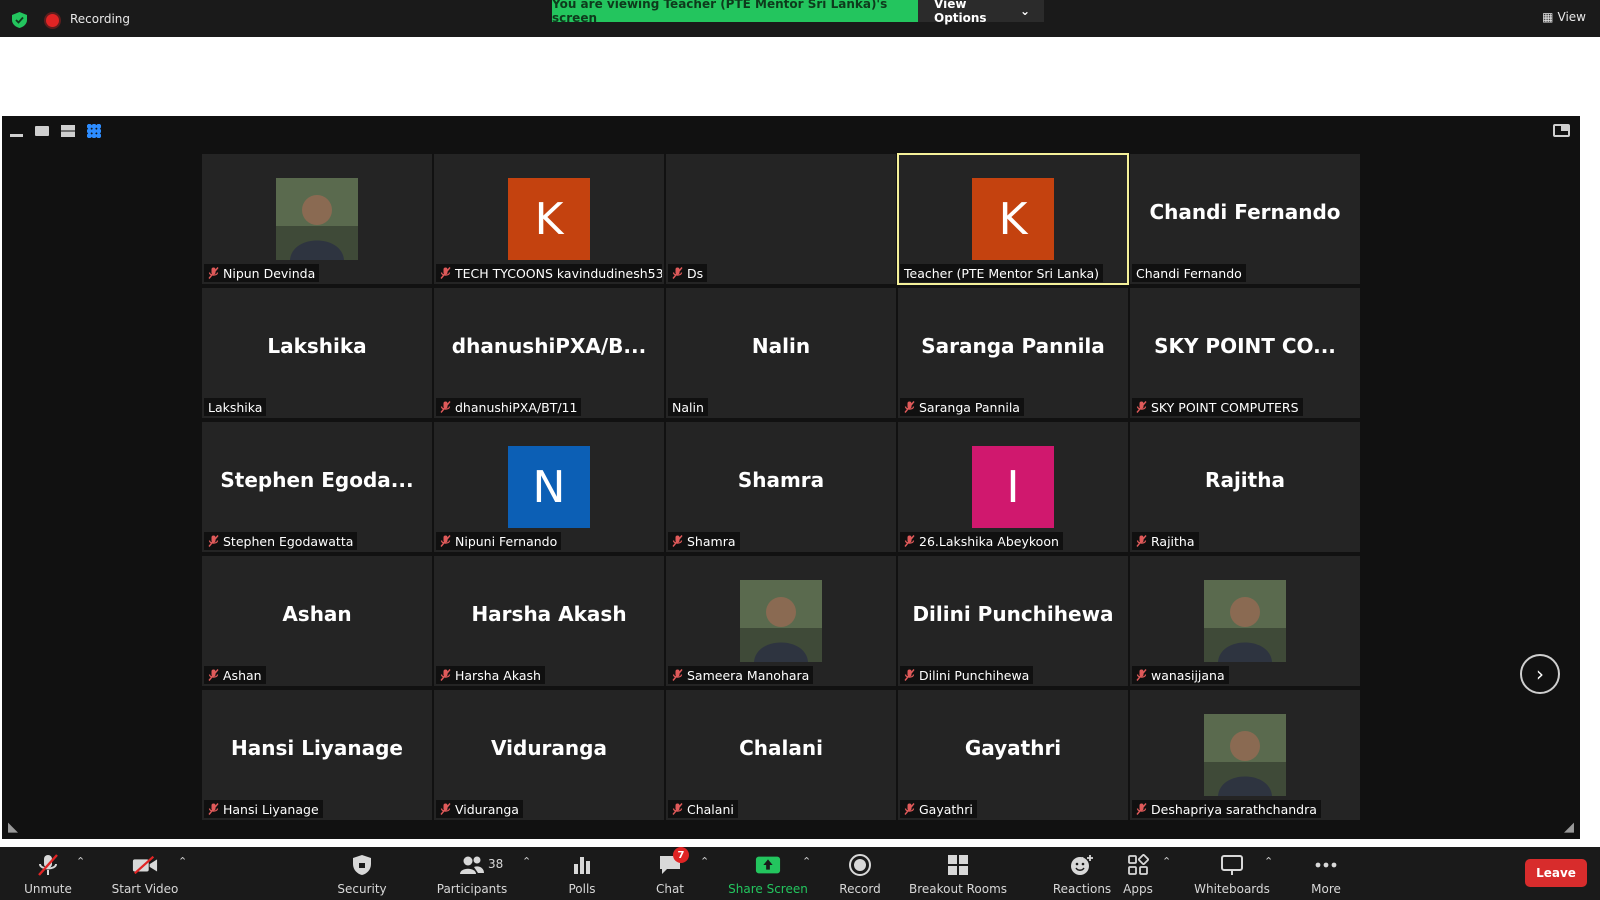 The height and width of the screenshot is (900, 1600). Describe the element at coordinates (695, 273) in the screenshot. I see `participant-name: Ds` at that location.